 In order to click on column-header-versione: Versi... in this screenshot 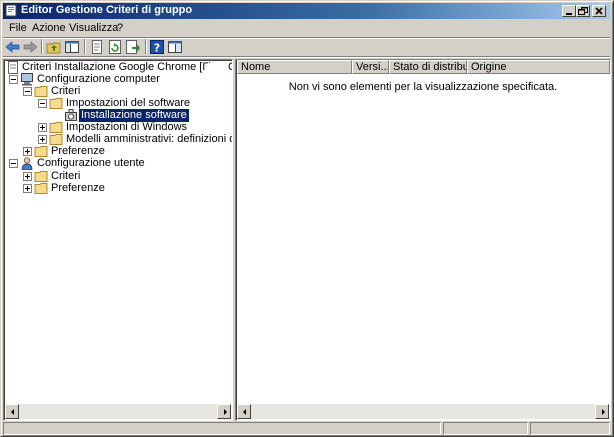, I will do `click(370, 67)`.